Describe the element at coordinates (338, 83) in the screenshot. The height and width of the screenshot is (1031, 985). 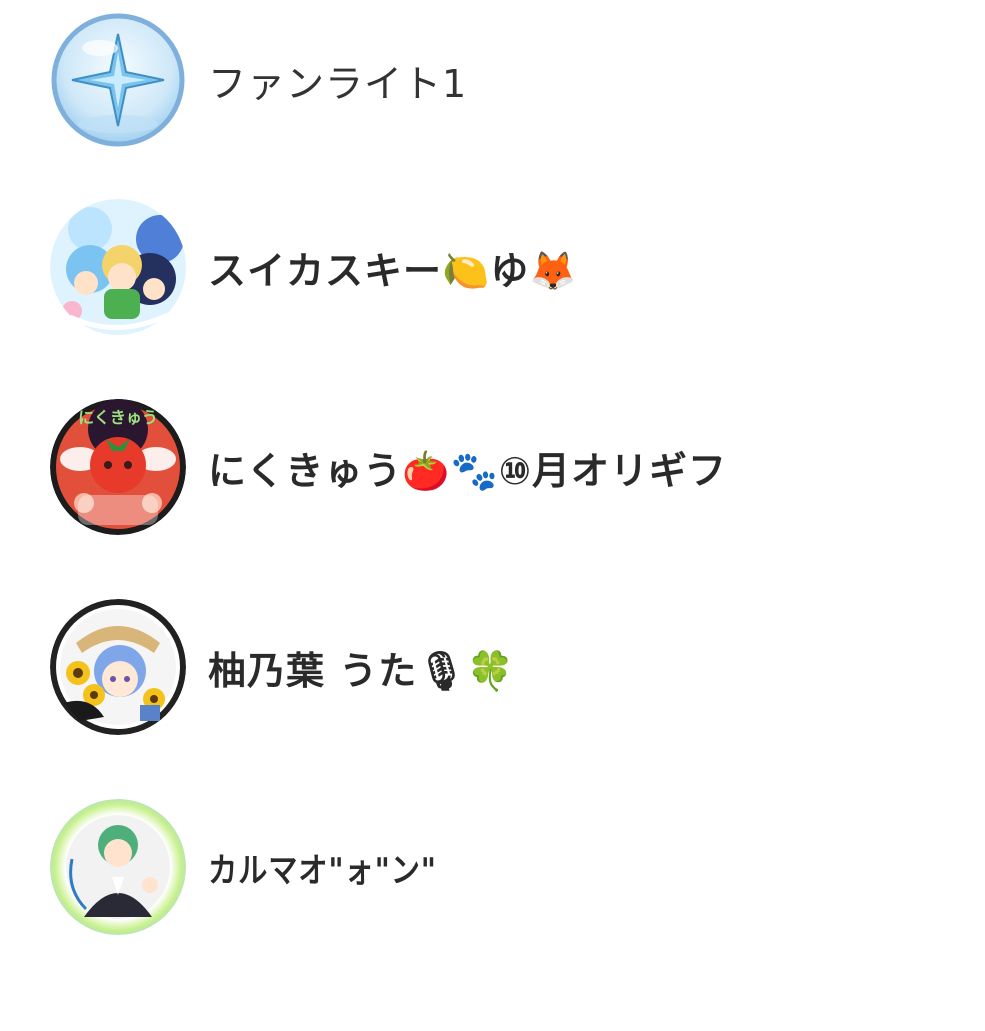
I see `user-name: ファンライト1` at that location.